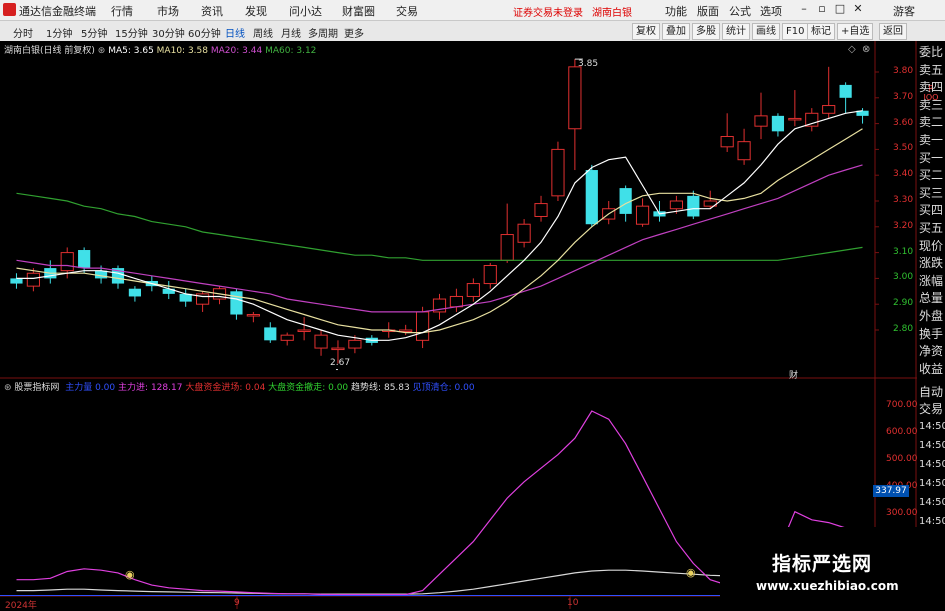  Describe the element at coordinates (804, 9) in the screenshot. I see `minimize-icon: –` at that location.